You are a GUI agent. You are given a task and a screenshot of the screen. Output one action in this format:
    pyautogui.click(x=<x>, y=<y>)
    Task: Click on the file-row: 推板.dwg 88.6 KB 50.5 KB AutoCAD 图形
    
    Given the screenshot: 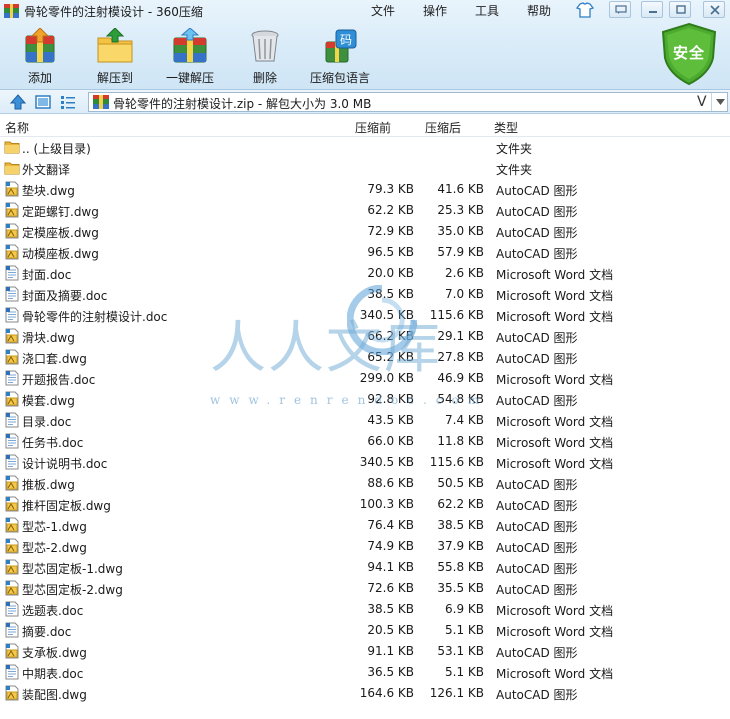 What is the action you would take?
    pyautogui.click(x=365, y=483)
    